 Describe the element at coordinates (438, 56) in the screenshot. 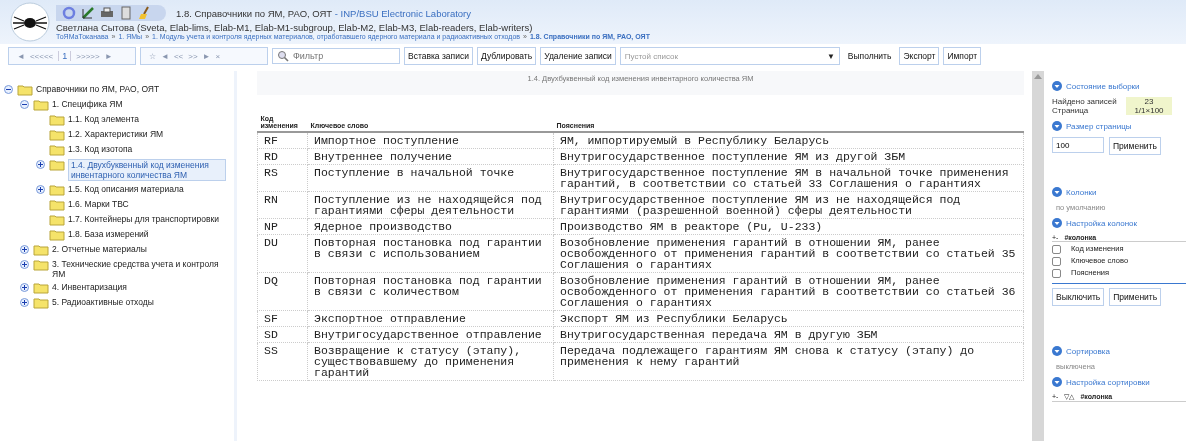

I see `toolbar-button: Вставка записи` at that location.